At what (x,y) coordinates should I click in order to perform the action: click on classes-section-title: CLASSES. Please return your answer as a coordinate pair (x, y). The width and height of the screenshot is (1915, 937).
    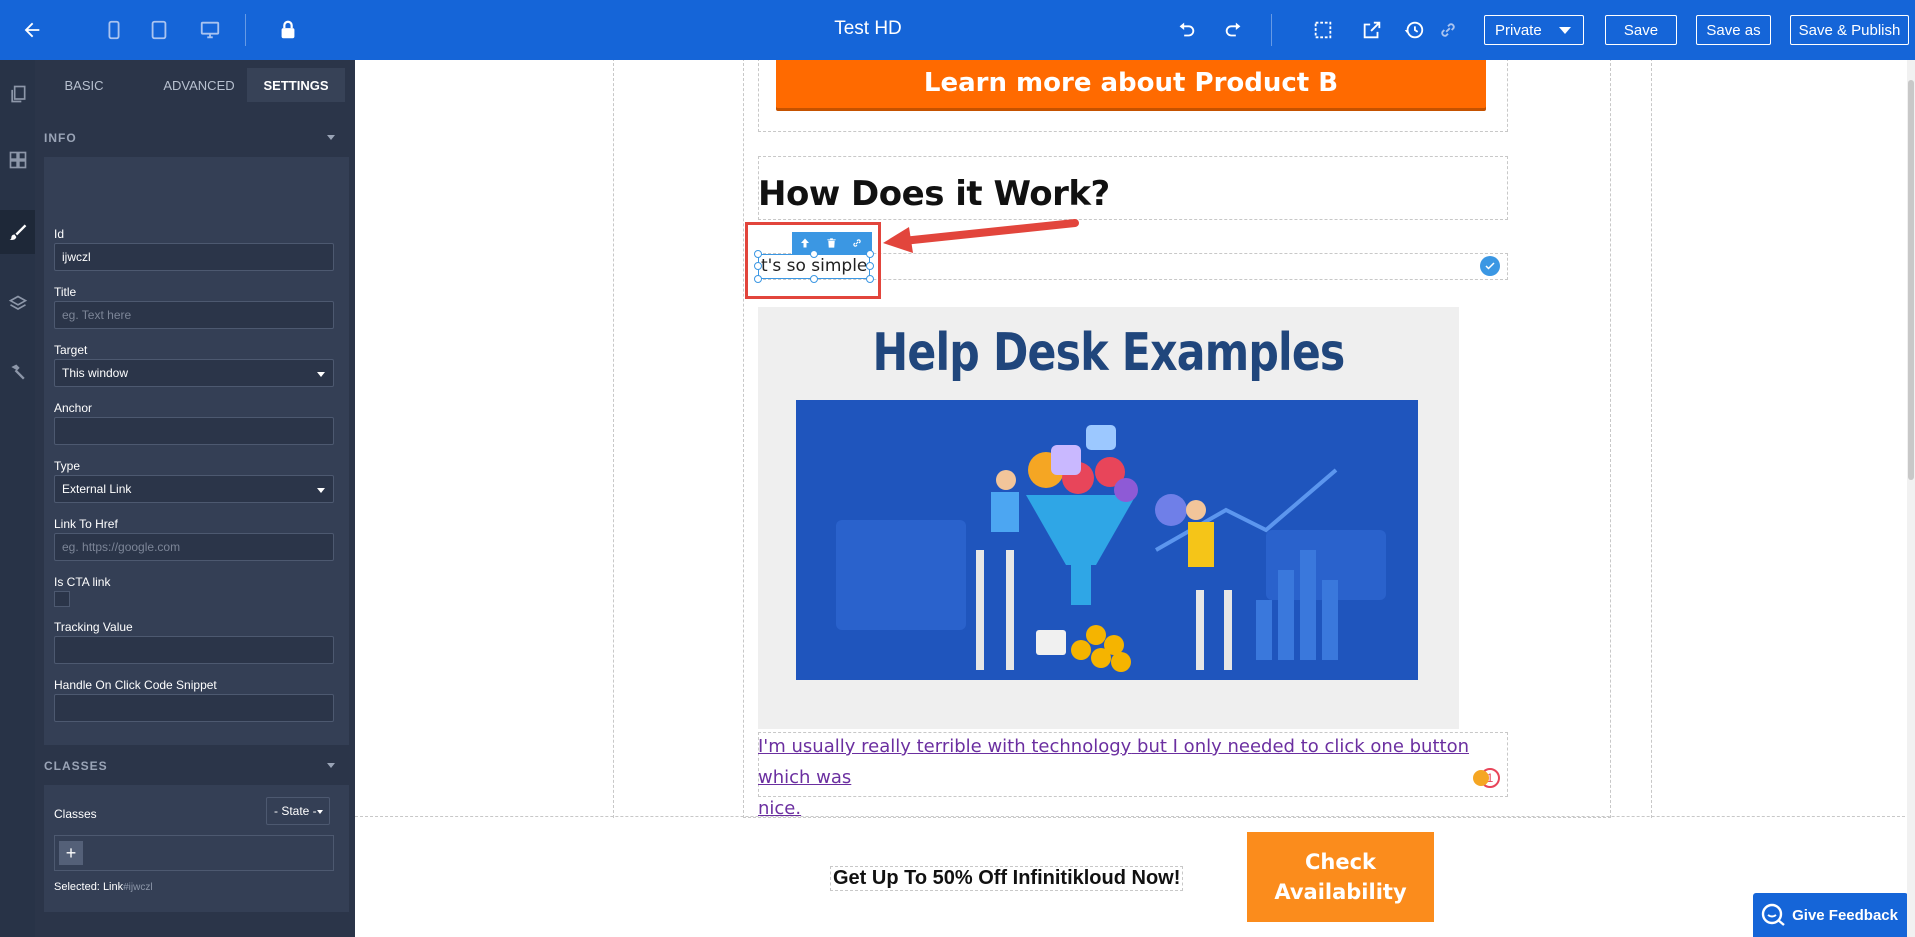
    Looking at the image, I should click on (76, 766).